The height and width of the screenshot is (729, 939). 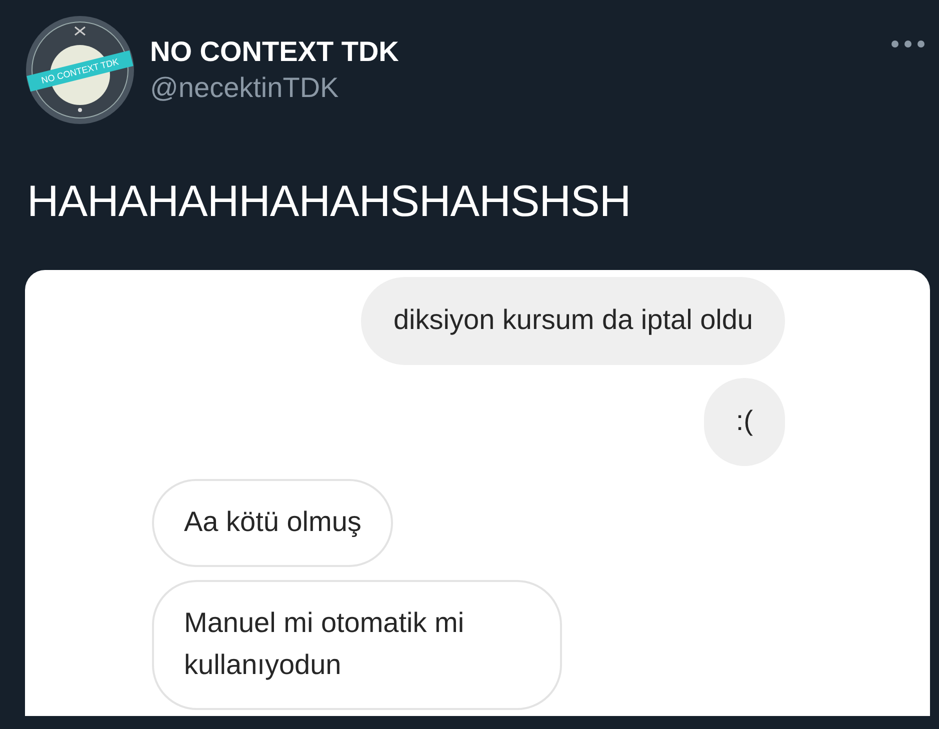 What do you see at coordinates (357, 645) in the screenshot?
I see `chat-bubble: Manuel mi otomatik mi kullanıyodun` at bounding box center [357, 645].